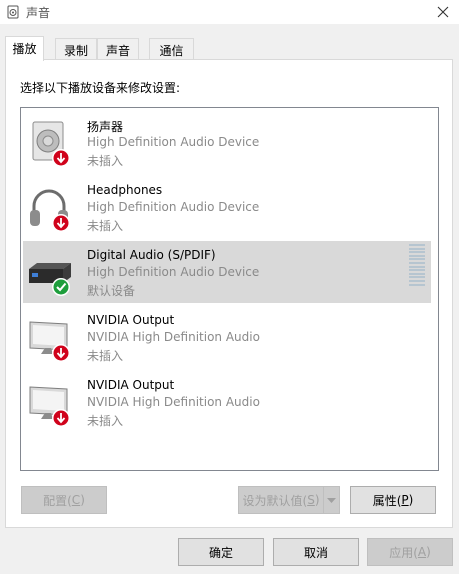 This screenshot has height=574, width=459. Describe the element at coordinates (311, 500) in the screenshot. I see `set-default-accel-key: S` at that location.